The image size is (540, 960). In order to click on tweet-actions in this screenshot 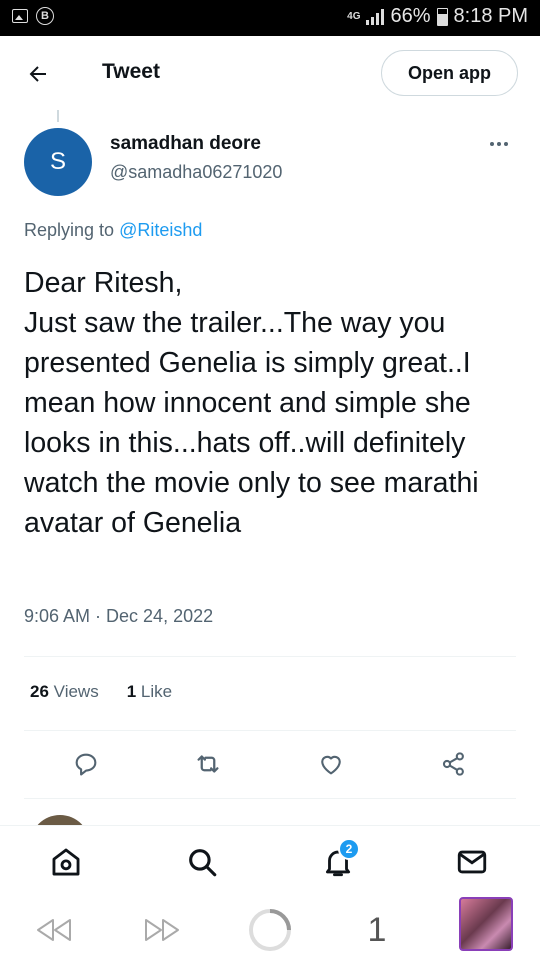, I will do `click(270, 764)`.